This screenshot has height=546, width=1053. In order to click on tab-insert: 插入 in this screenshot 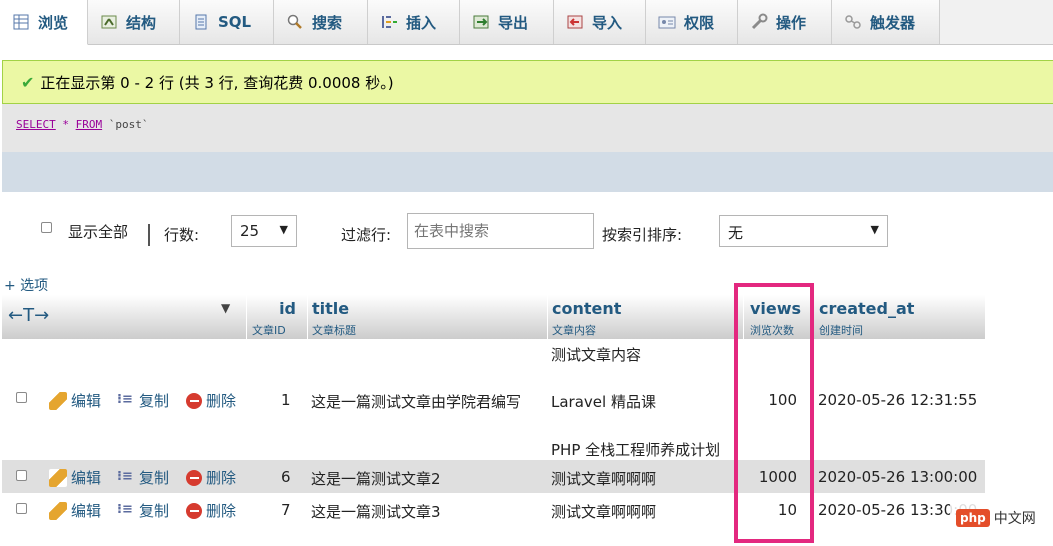, I will do `click(414, 22)`.